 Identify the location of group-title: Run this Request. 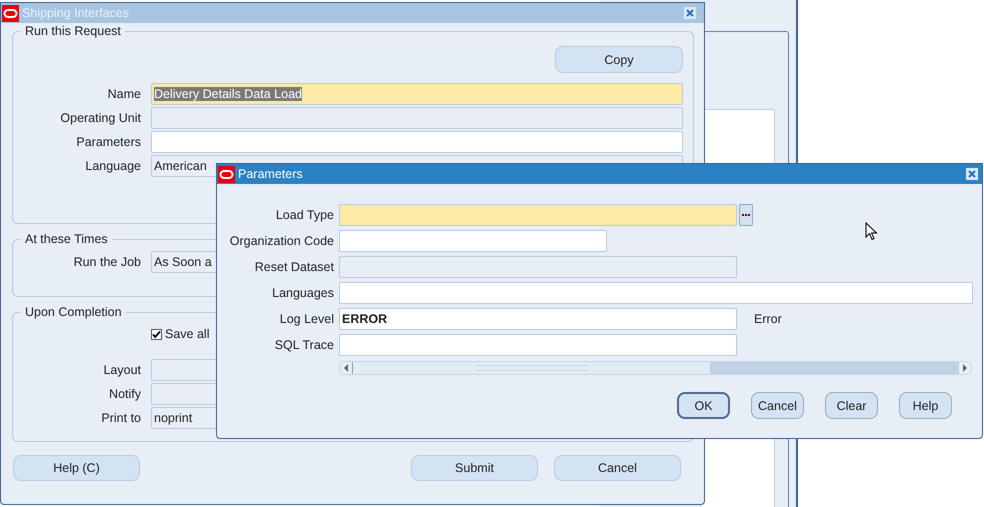
(73, 31).